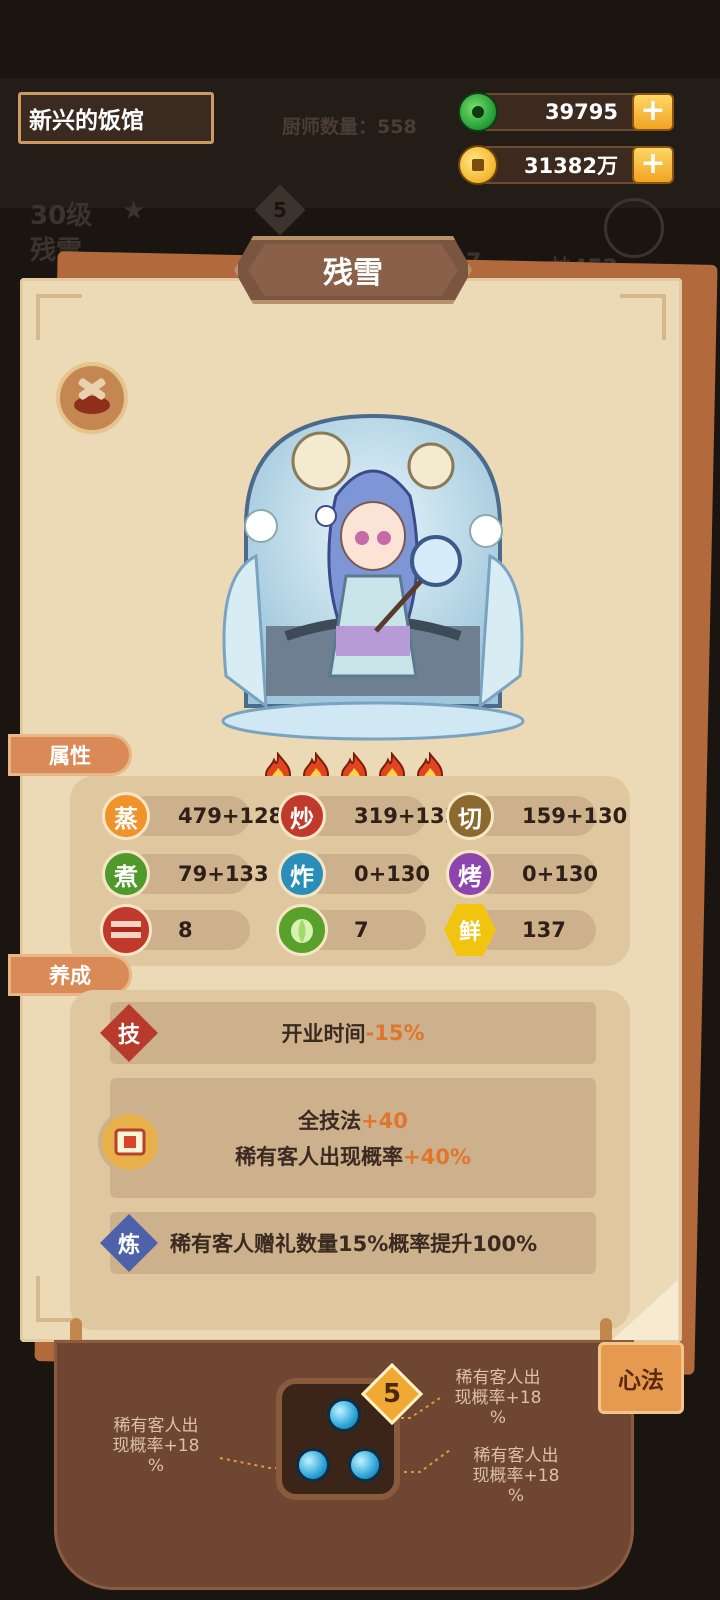  What do you see at coordinates (498, 1398) in the screenshot?
I see `bonus-top-right: 稀有客人出 现概率+18 %` at bounding box center [498, 1398].